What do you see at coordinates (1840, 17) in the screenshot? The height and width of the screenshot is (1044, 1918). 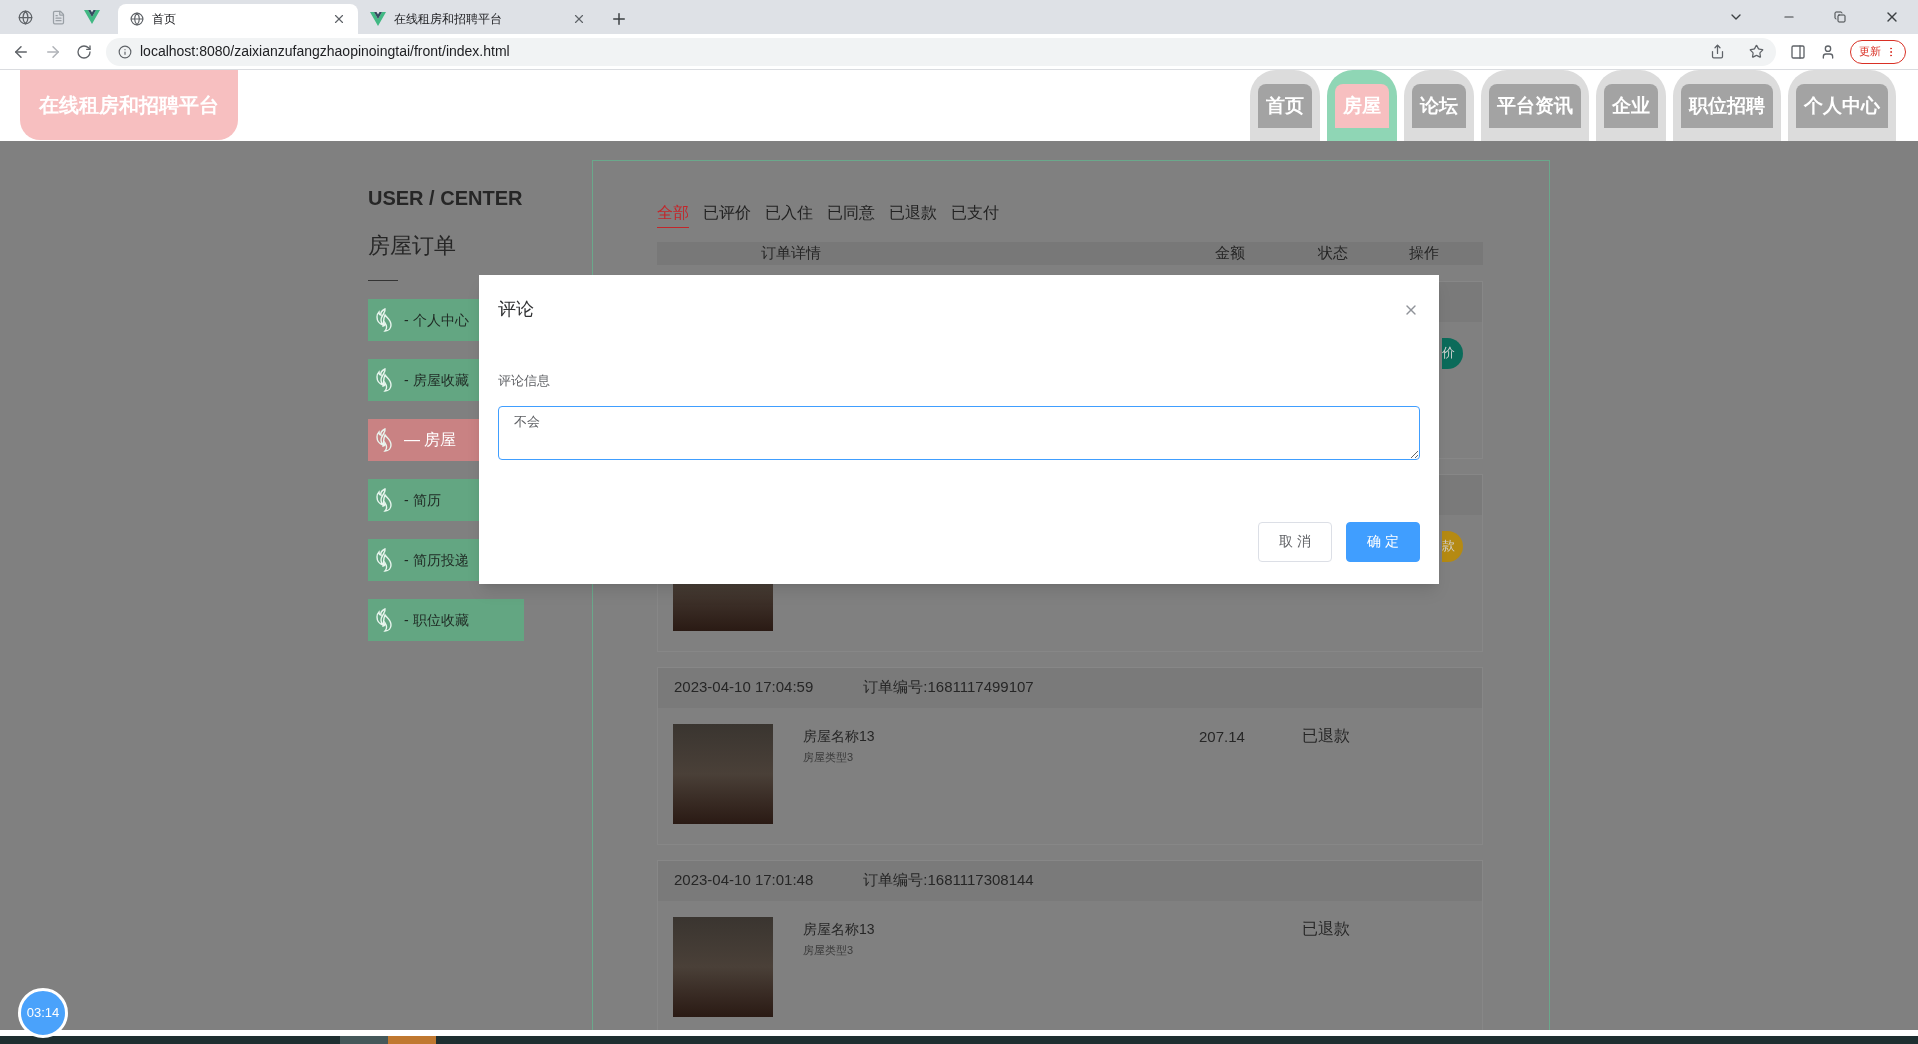 I see `restore-icon` at bounding box center [1840, 17].